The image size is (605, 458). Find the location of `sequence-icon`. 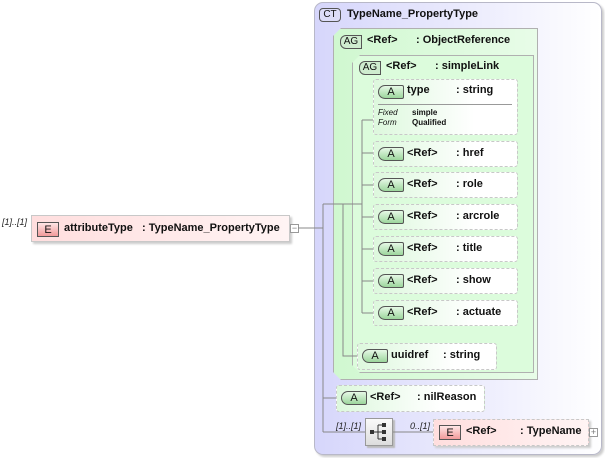

sequence-icon is located at coordinates (379, 432).